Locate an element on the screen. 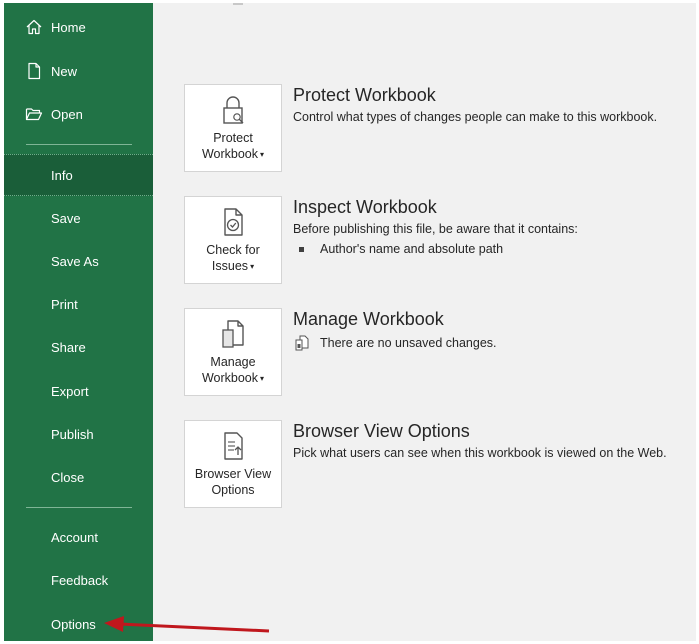 The image size is (699, 644). sidebar-item-share: Share is located at coordinates (78, 347).